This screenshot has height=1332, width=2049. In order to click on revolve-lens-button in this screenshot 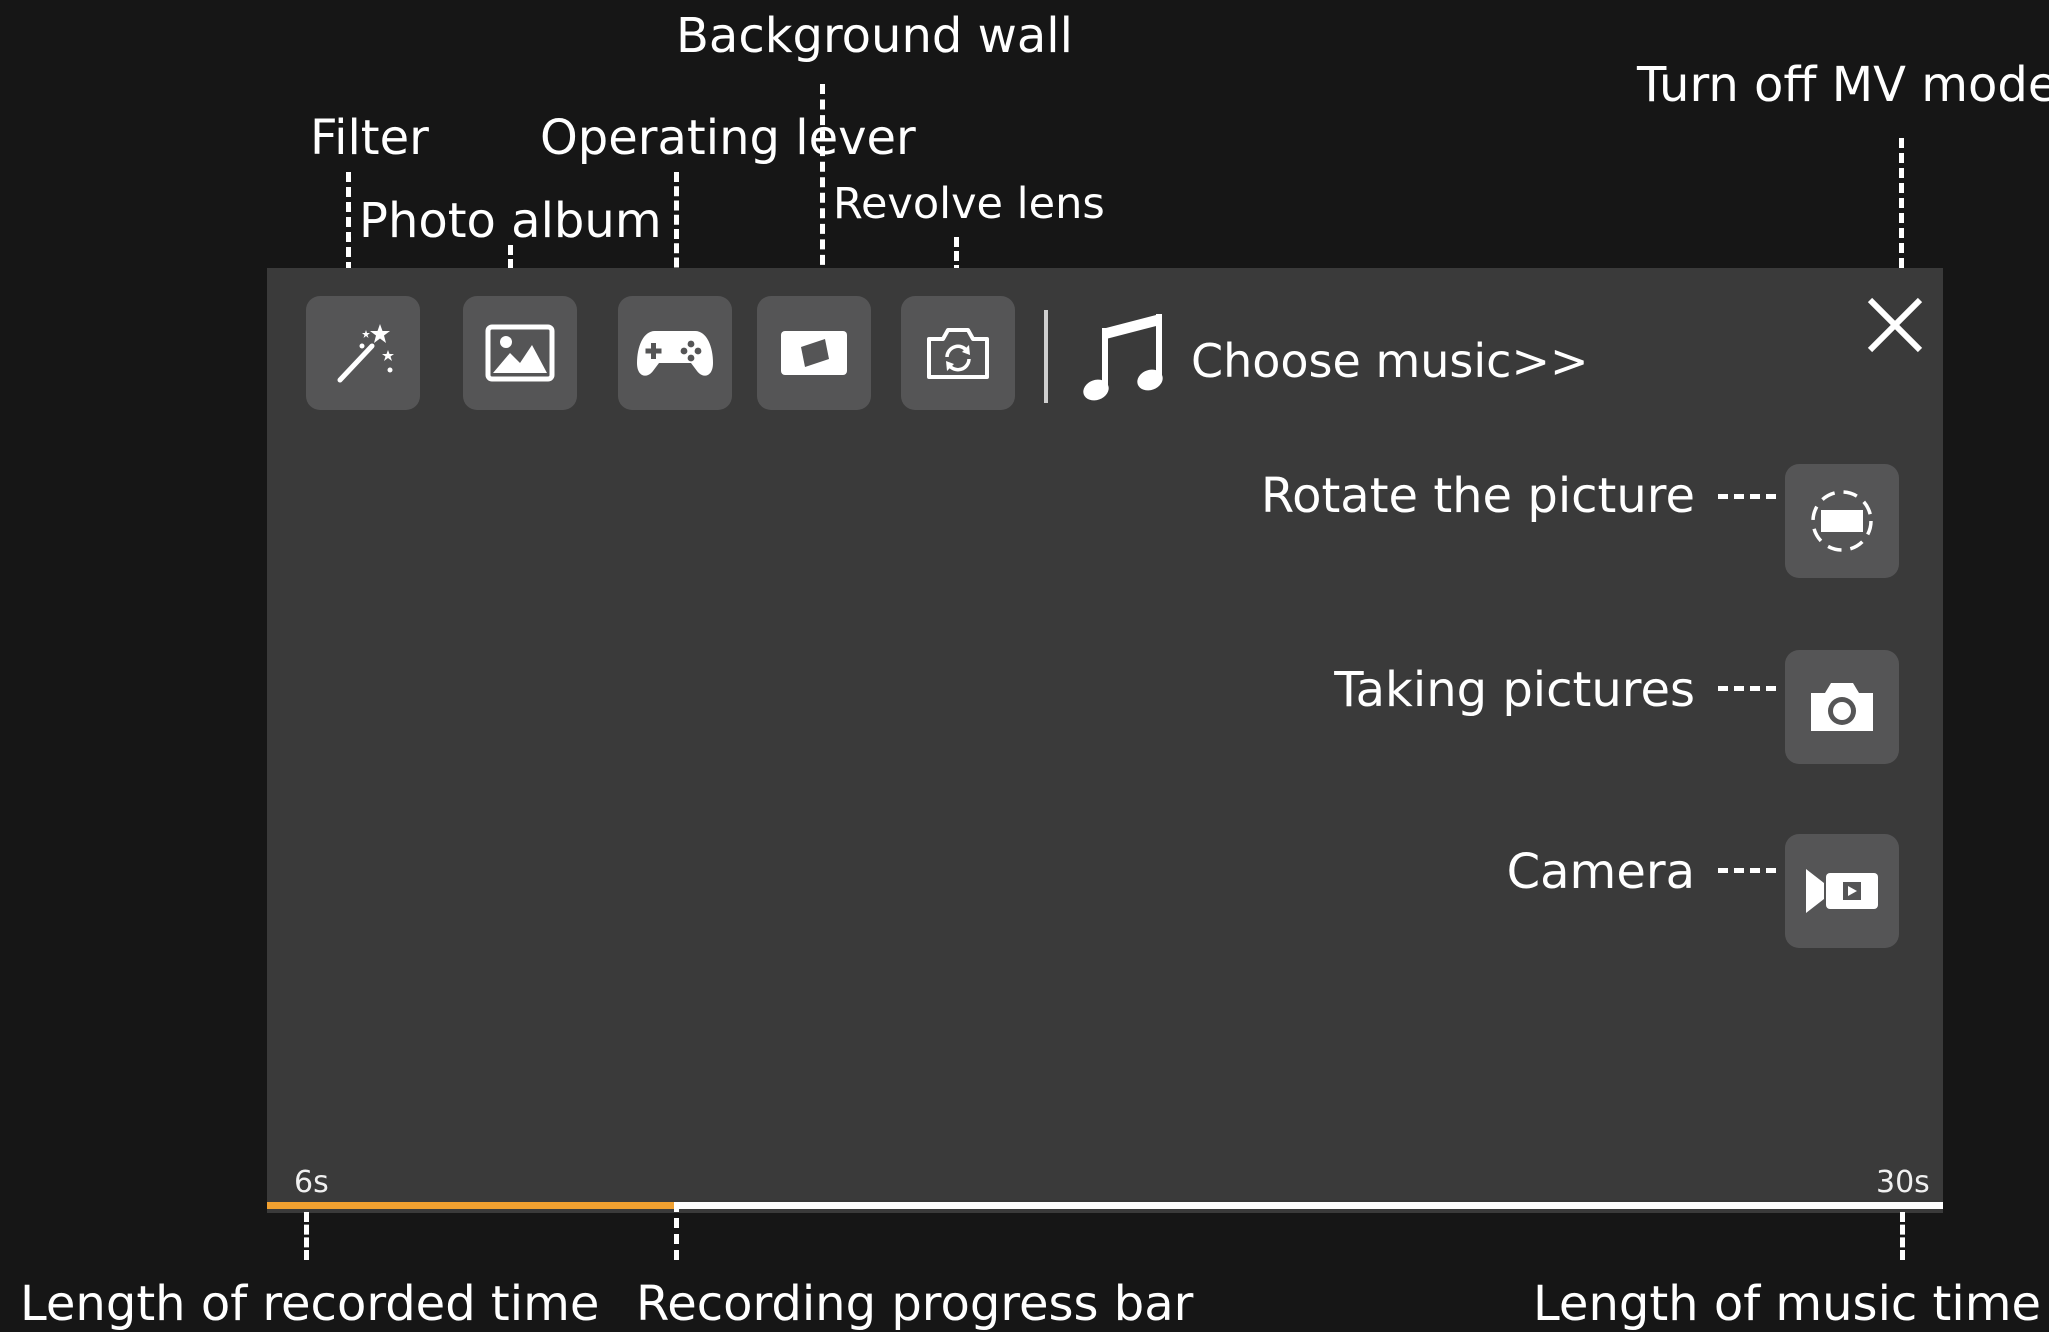, I will do `click(958, 353)`.